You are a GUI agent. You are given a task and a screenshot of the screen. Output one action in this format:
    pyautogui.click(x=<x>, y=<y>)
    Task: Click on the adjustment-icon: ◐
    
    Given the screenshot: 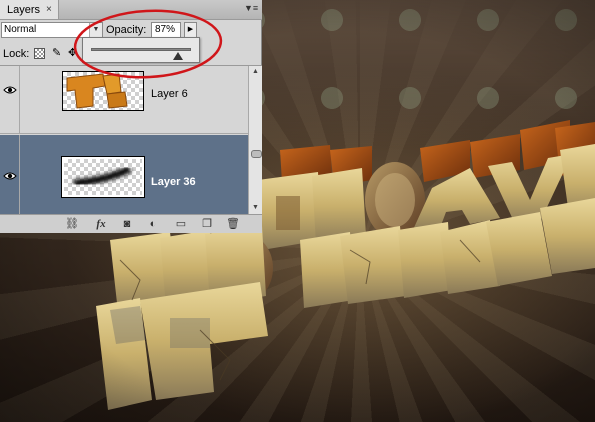 What is the action you would take?
    pyautogui.click(x=153, y=224)
    